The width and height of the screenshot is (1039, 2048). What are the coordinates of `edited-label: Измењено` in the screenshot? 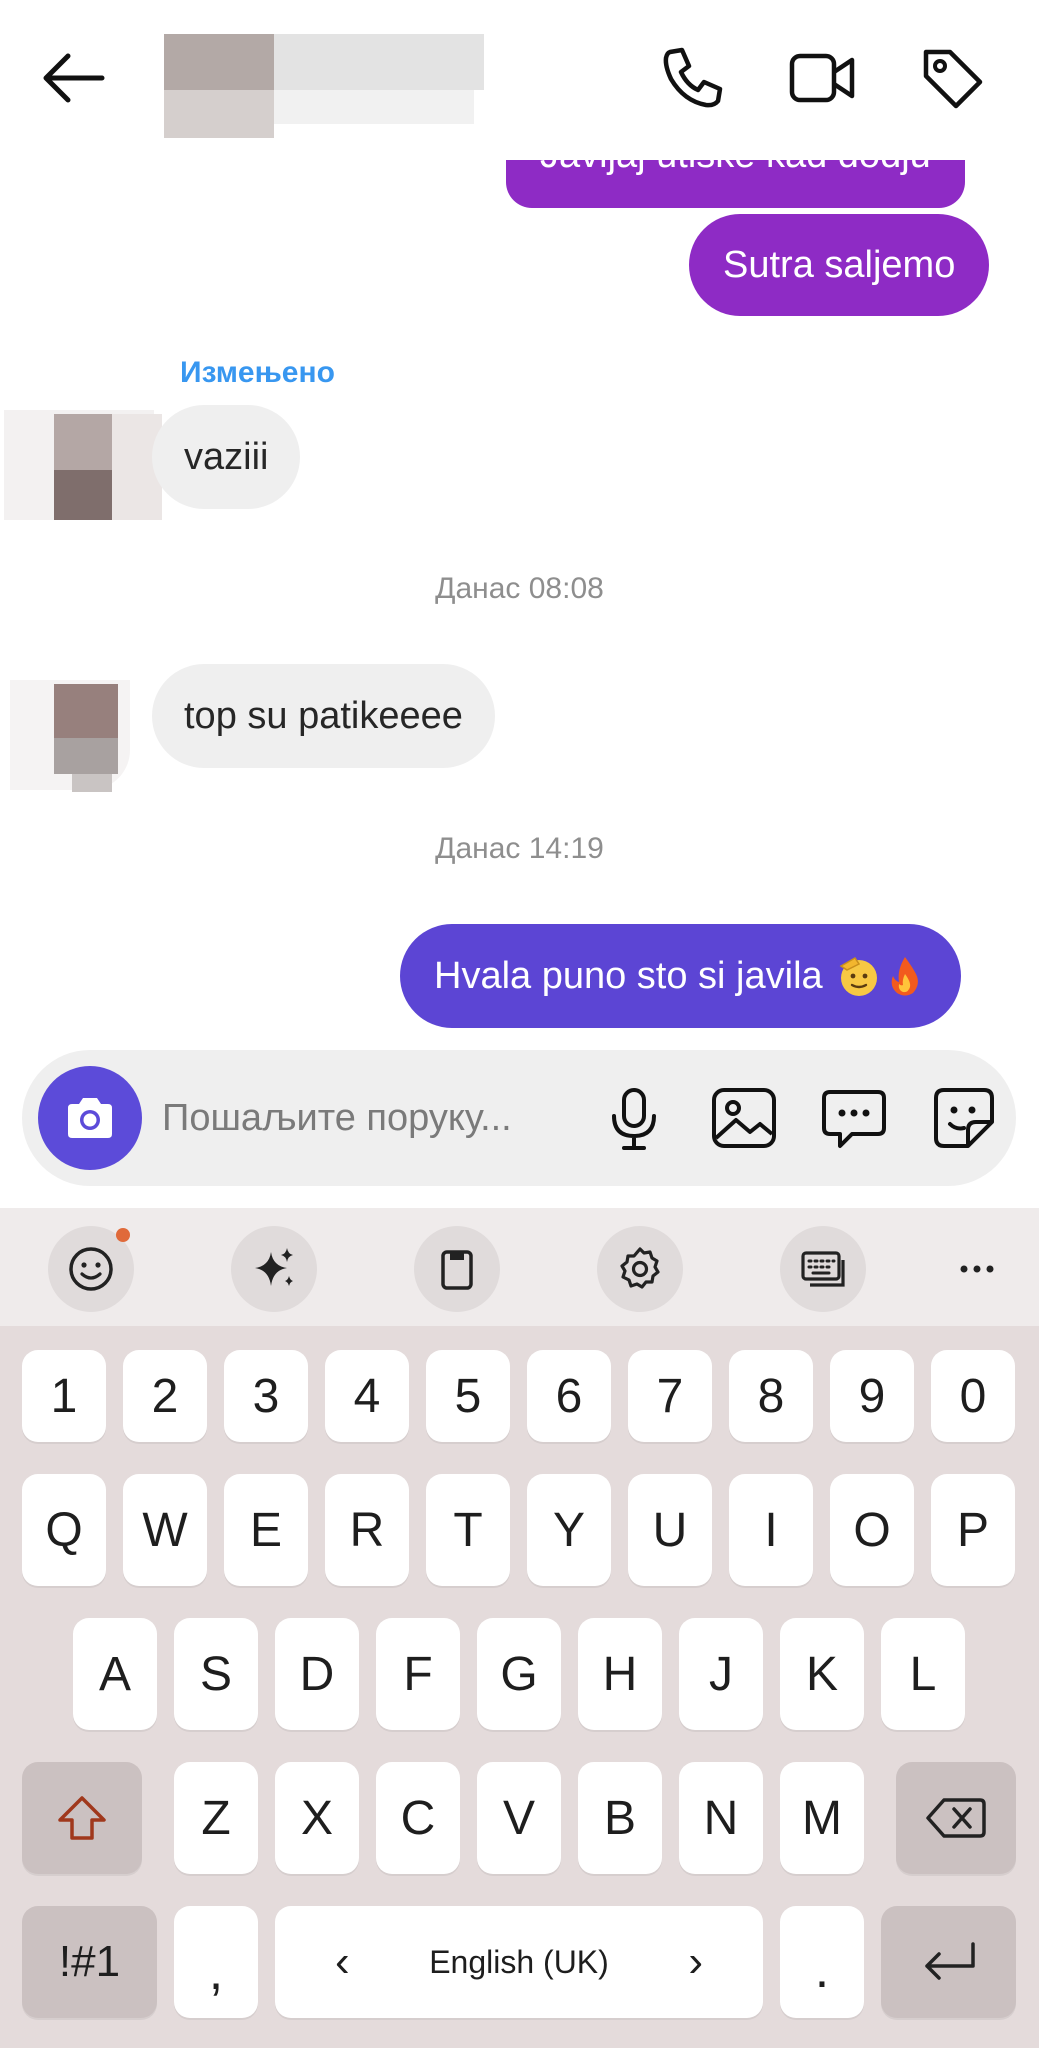 It's located at (257, 372).